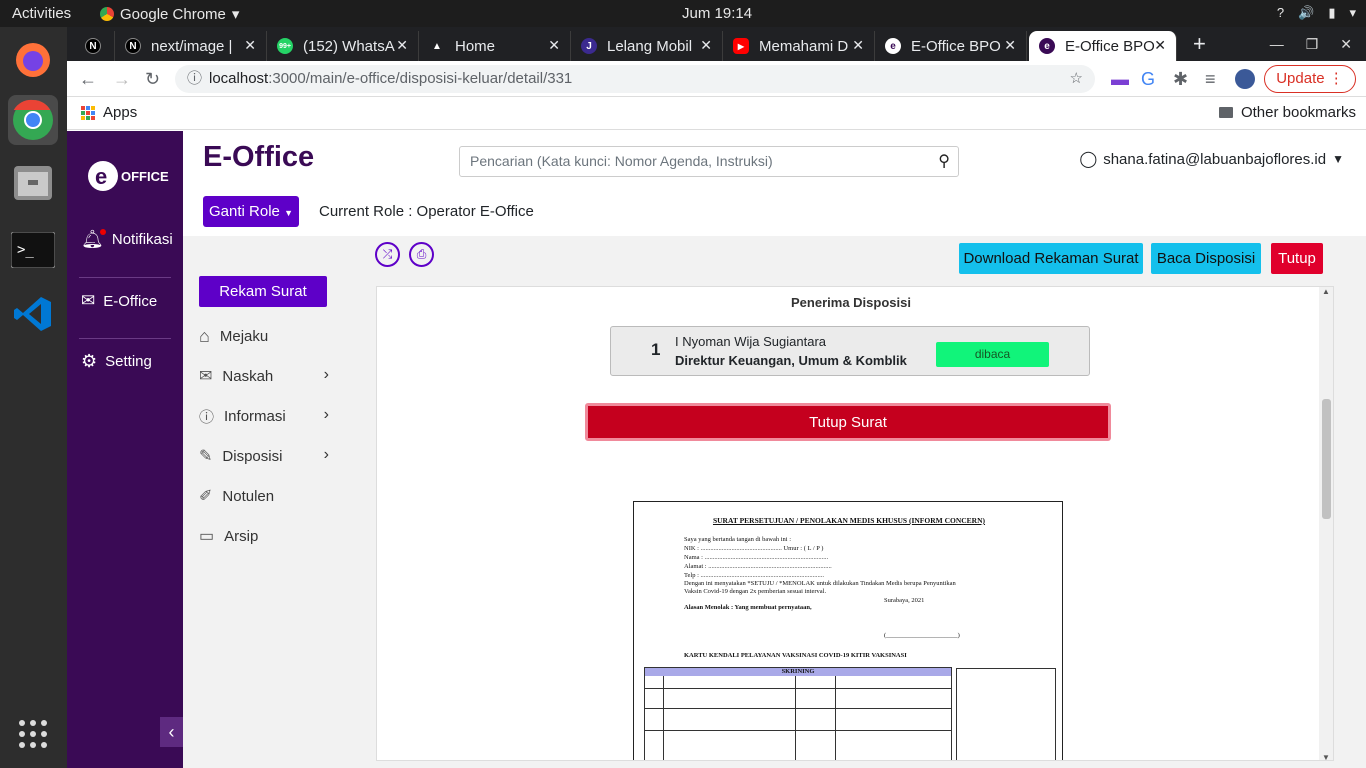  I want to click on back-icon: ←, so click(88, 79).